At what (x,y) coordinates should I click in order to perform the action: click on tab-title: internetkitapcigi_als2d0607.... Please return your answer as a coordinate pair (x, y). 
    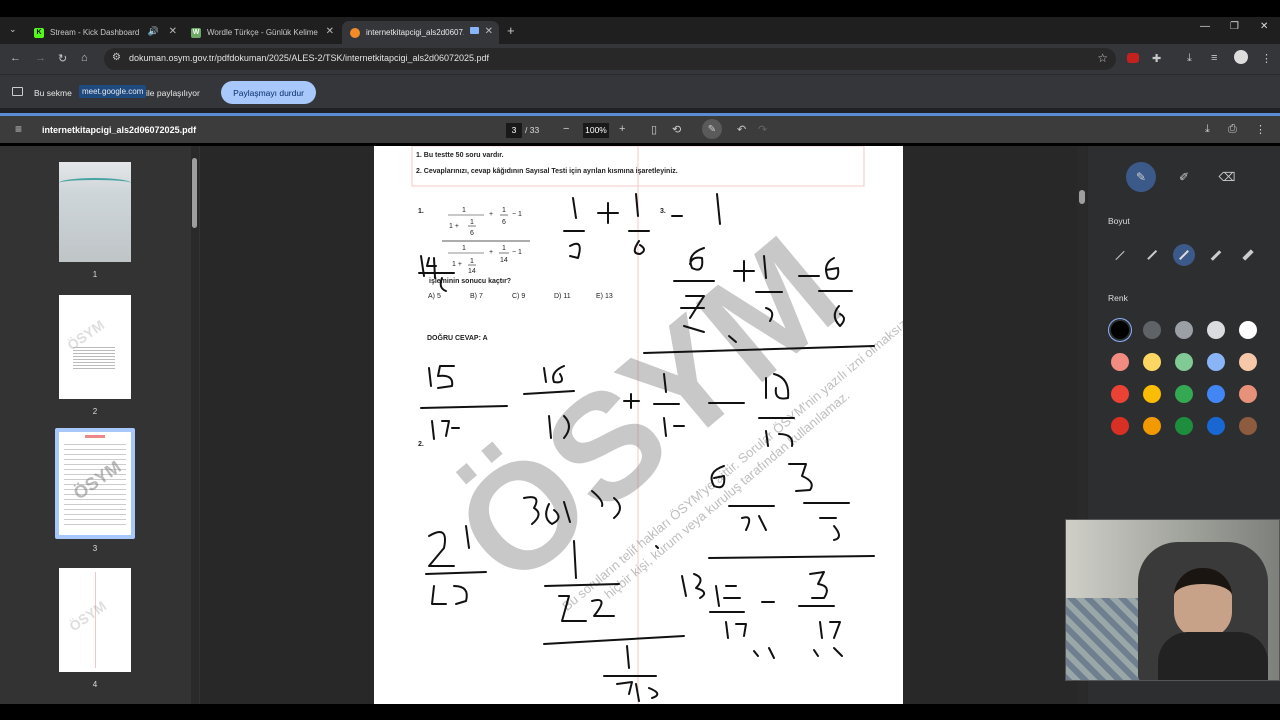
    Looking at the image, I should click on (415, 32).